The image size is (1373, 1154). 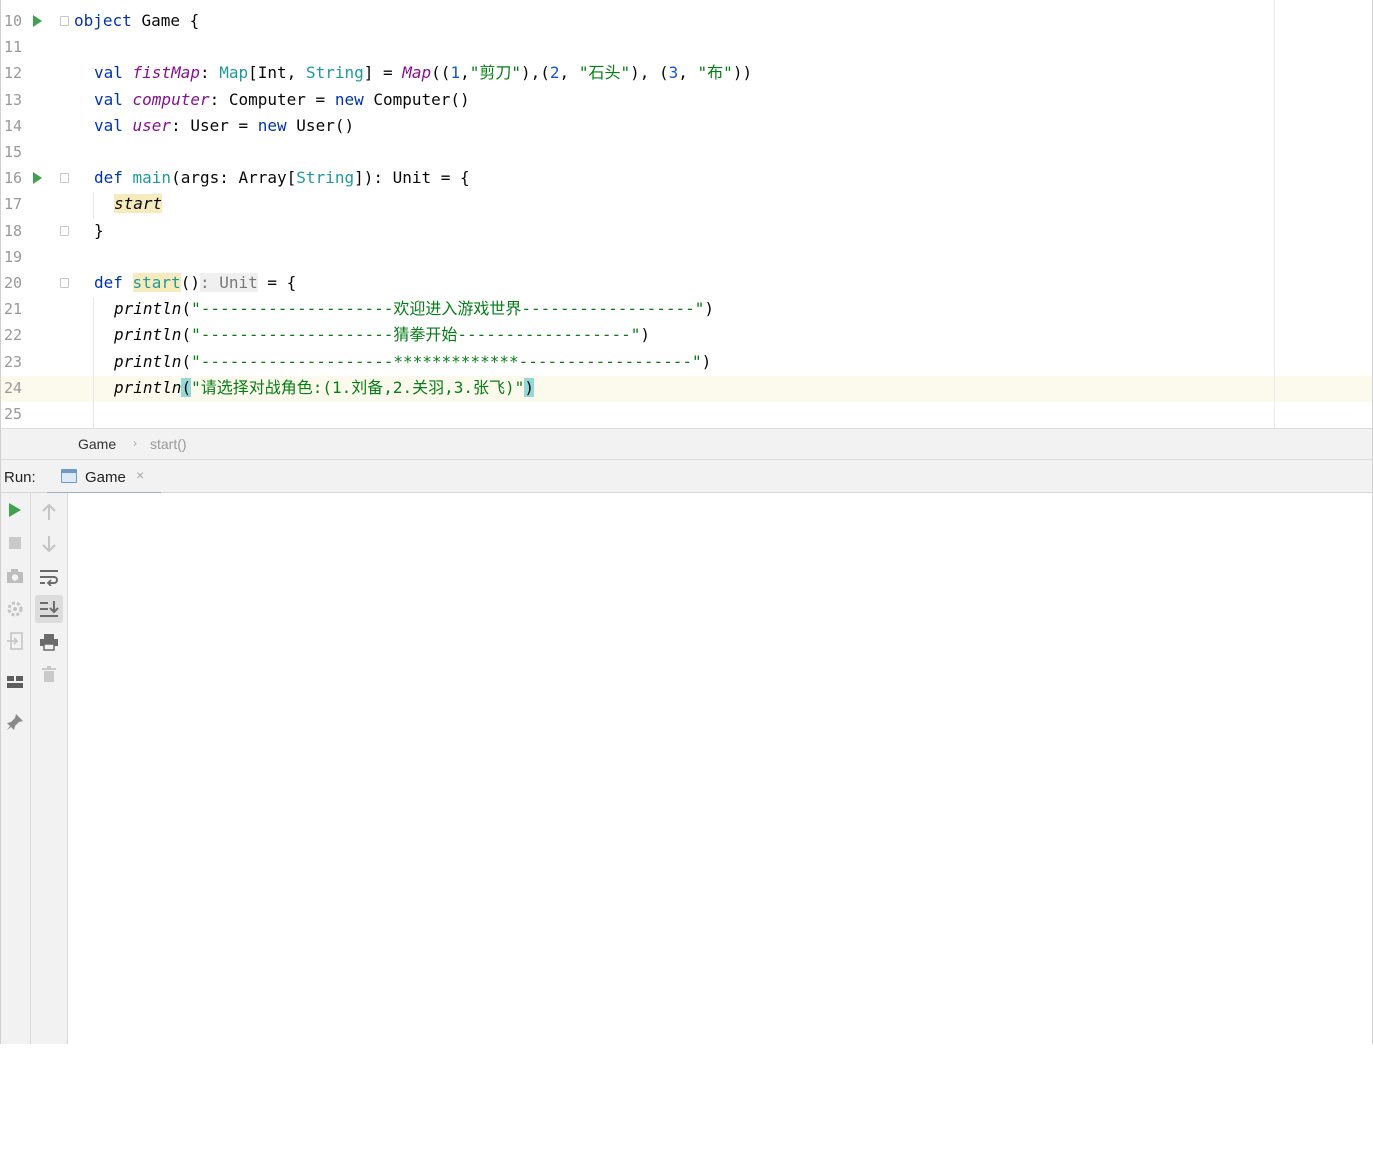 I want to click on scroll-to-end-icon, so click(x=49, y=609).